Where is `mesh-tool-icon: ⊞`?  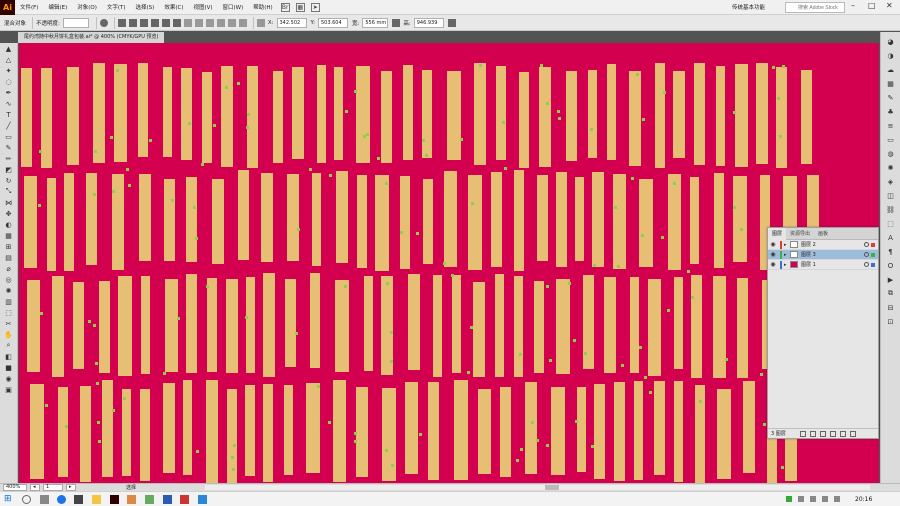
mesh-tool-icon: ⊞ is located at coordinates (9, 246).